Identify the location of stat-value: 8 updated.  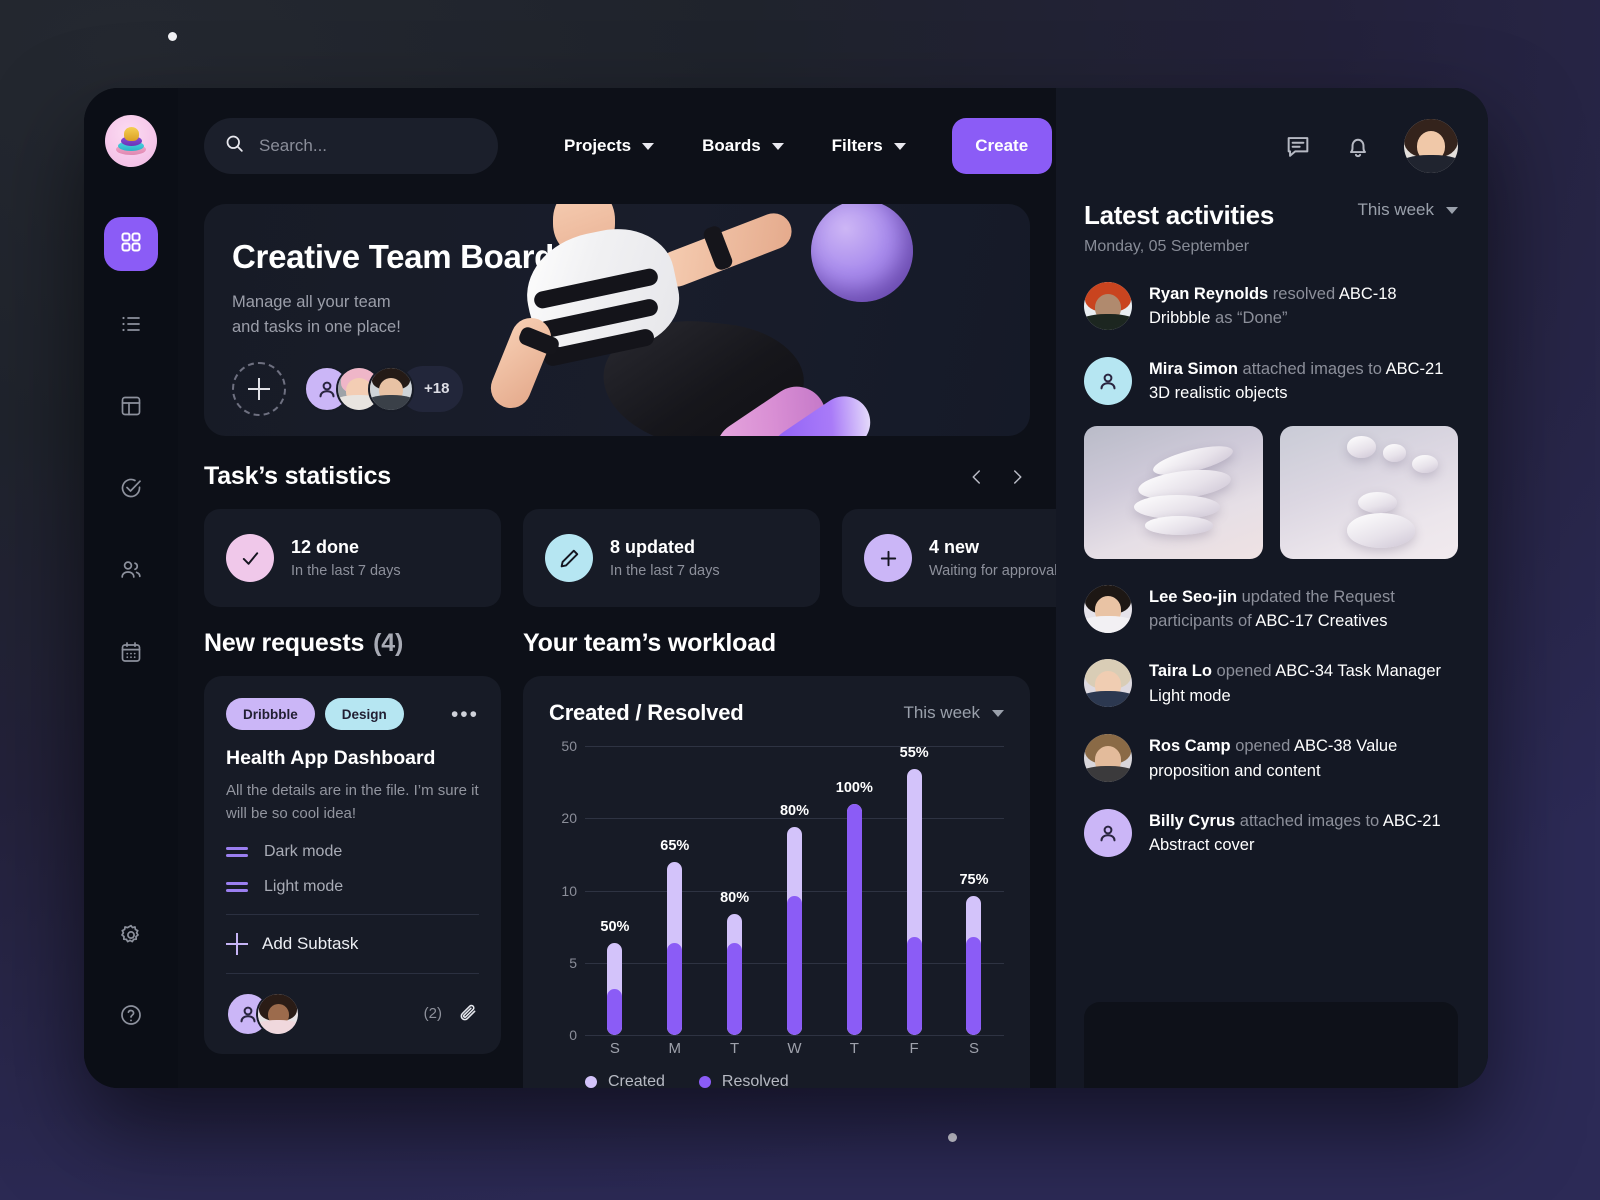
(653, 547).